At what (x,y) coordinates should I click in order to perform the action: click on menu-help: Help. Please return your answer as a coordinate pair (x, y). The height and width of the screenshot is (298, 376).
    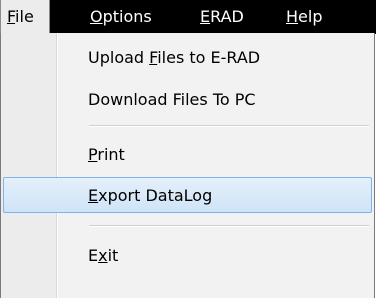
    Looking at the image, I should click on (304, 17).